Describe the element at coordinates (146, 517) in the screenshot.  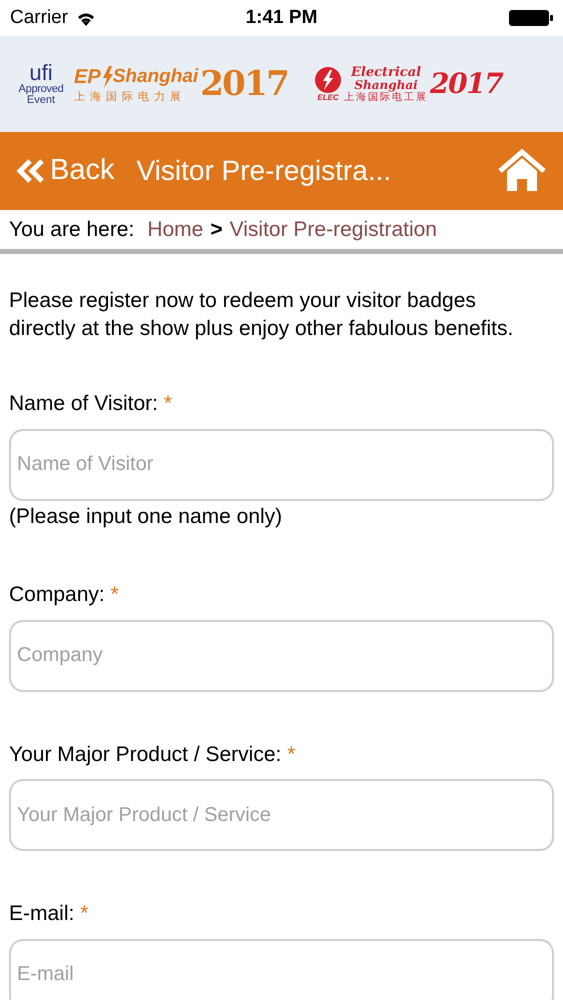
I see `field-hint: (Please input one name only)` at that location.